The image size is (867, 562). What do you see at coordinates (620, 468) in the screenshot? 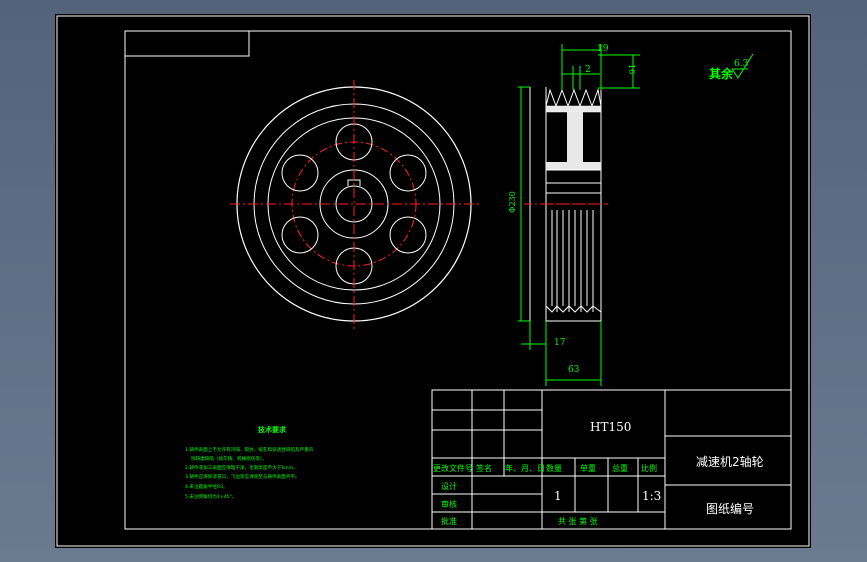
I see `header-total-weight: 总重` at bounding box center [620, 468].